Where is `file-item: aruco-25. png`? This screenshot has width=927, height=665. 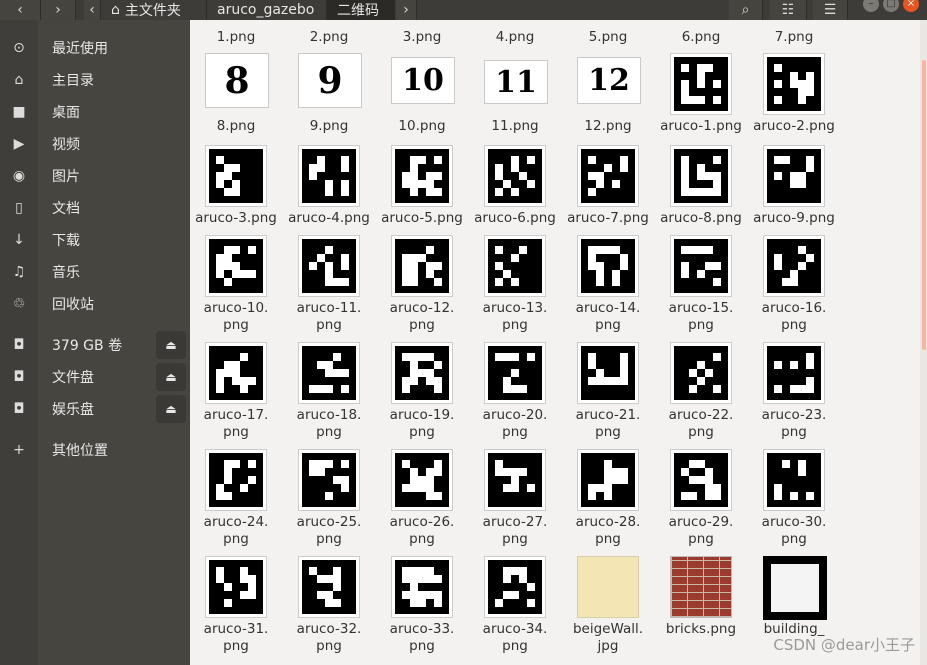 file-item: aruco-25. png is located at coordinates (329, 504).